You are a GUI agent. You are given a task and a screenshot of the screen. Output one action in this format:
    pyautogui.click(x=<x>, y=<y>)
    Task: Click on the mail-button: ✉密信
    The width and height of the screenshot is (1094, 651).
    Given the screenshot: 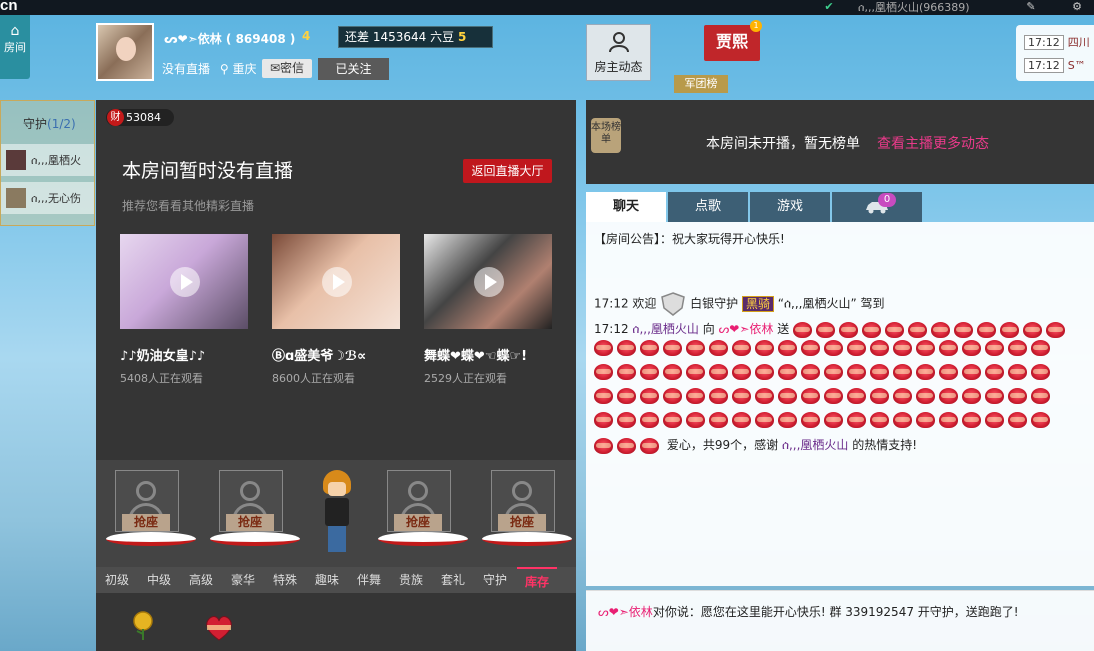 What is the action you would take?
    pyautogui.click(x=287, y=68)
    